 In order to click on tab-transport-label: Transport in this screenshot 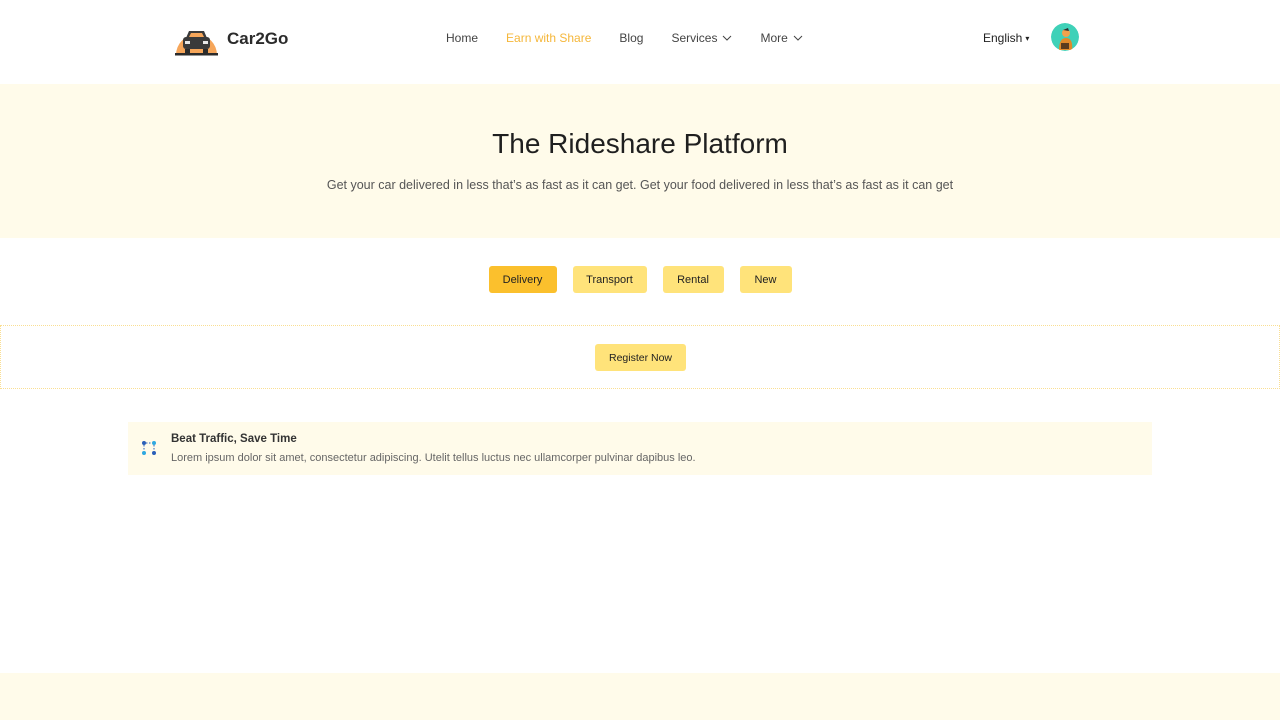, I will do `click(609, 279)`.